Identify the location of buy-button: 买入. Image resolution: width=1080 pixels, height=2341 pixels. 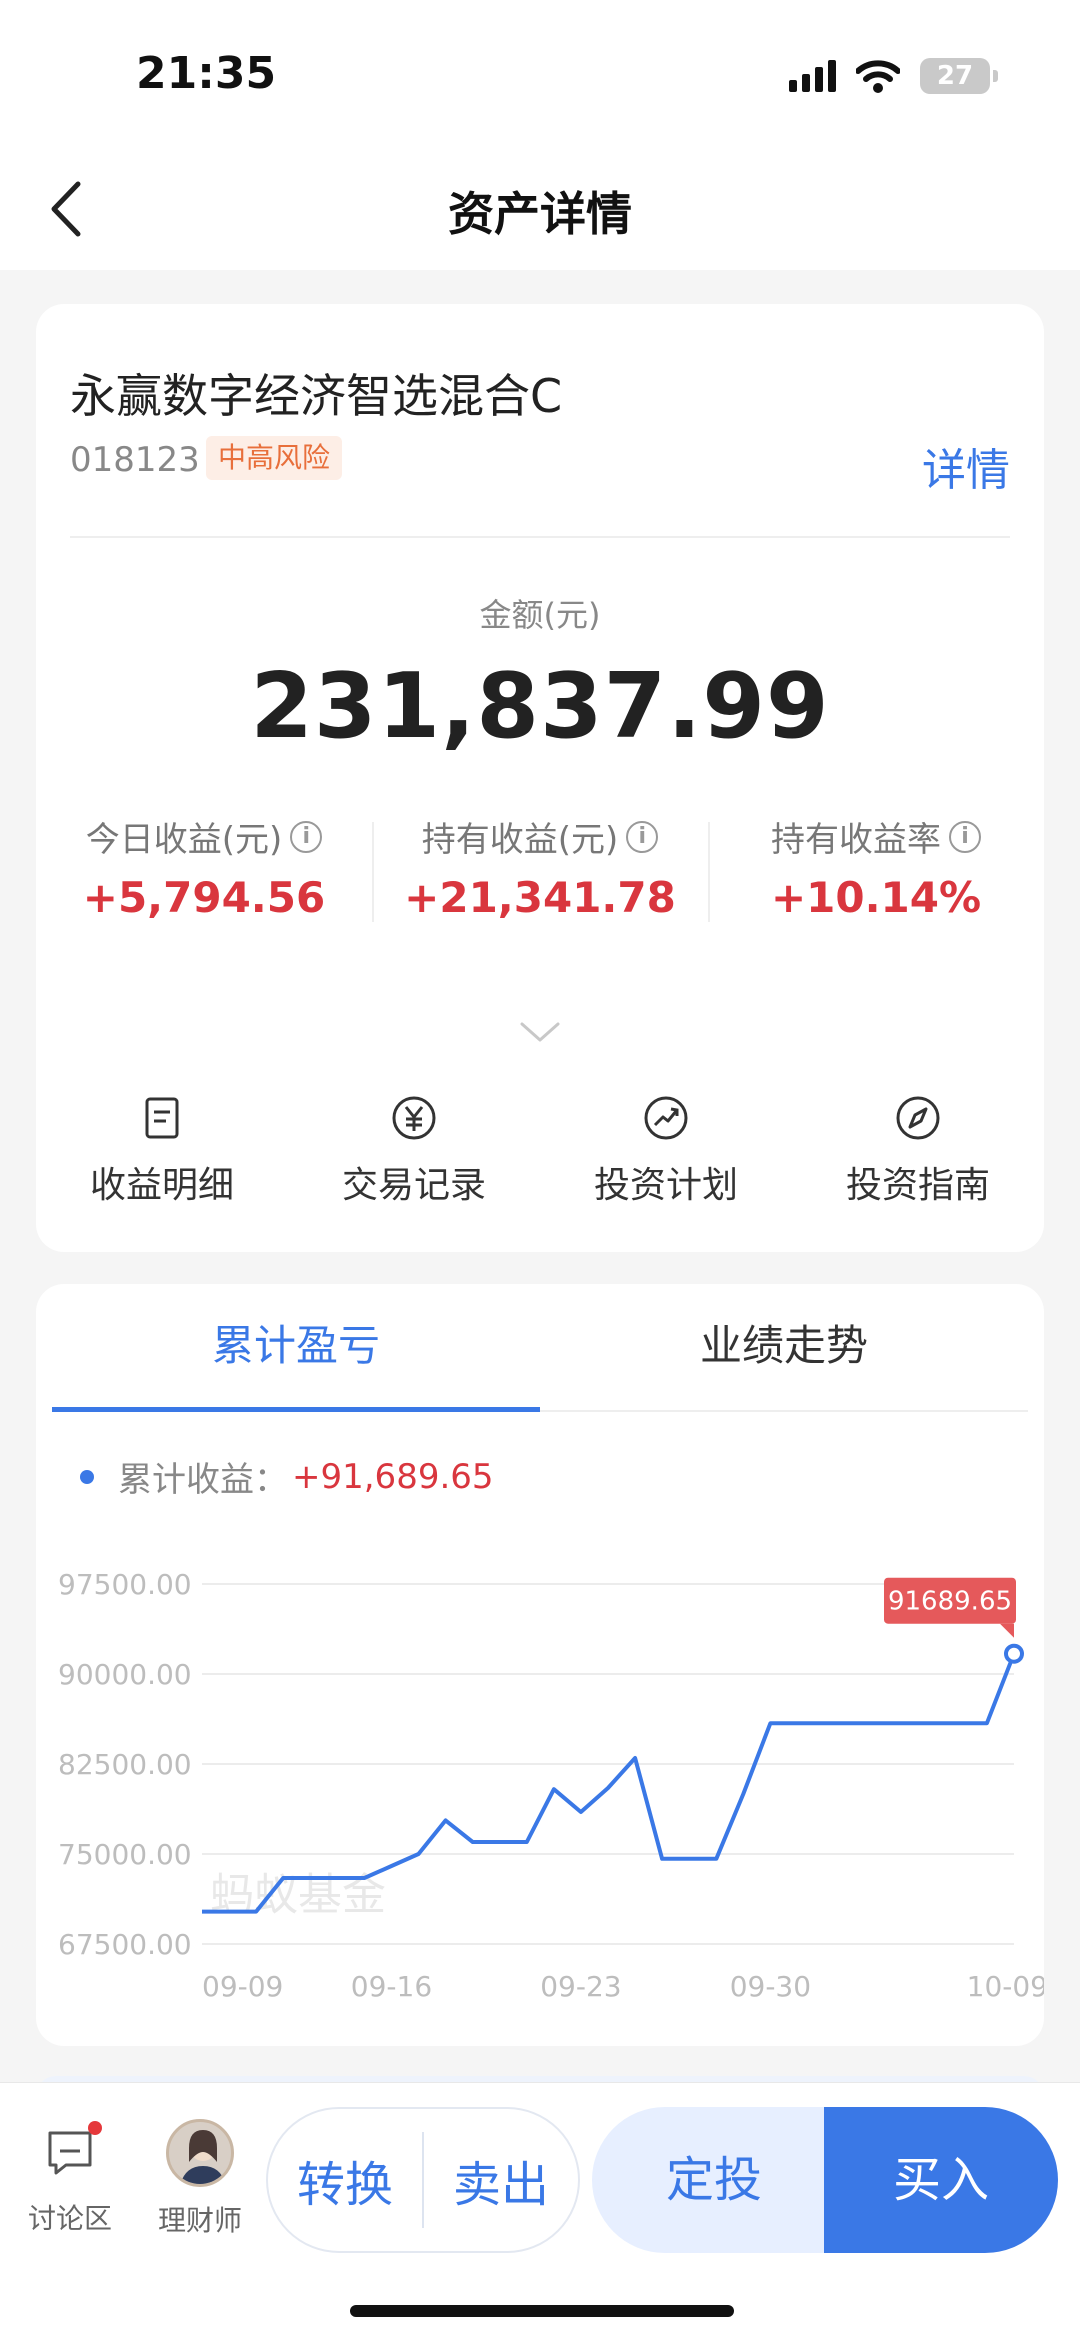
(941, 2180).